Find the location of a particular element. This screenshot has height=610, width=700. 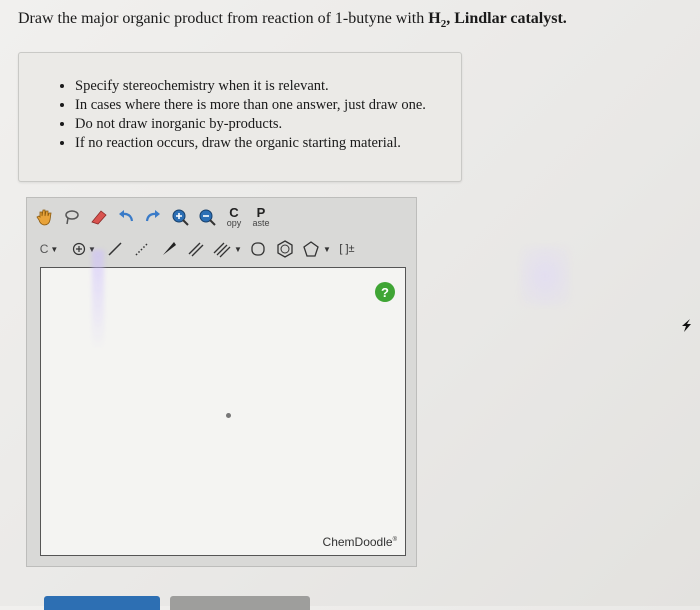

help-label: ? is located at coordinates (385, 292).